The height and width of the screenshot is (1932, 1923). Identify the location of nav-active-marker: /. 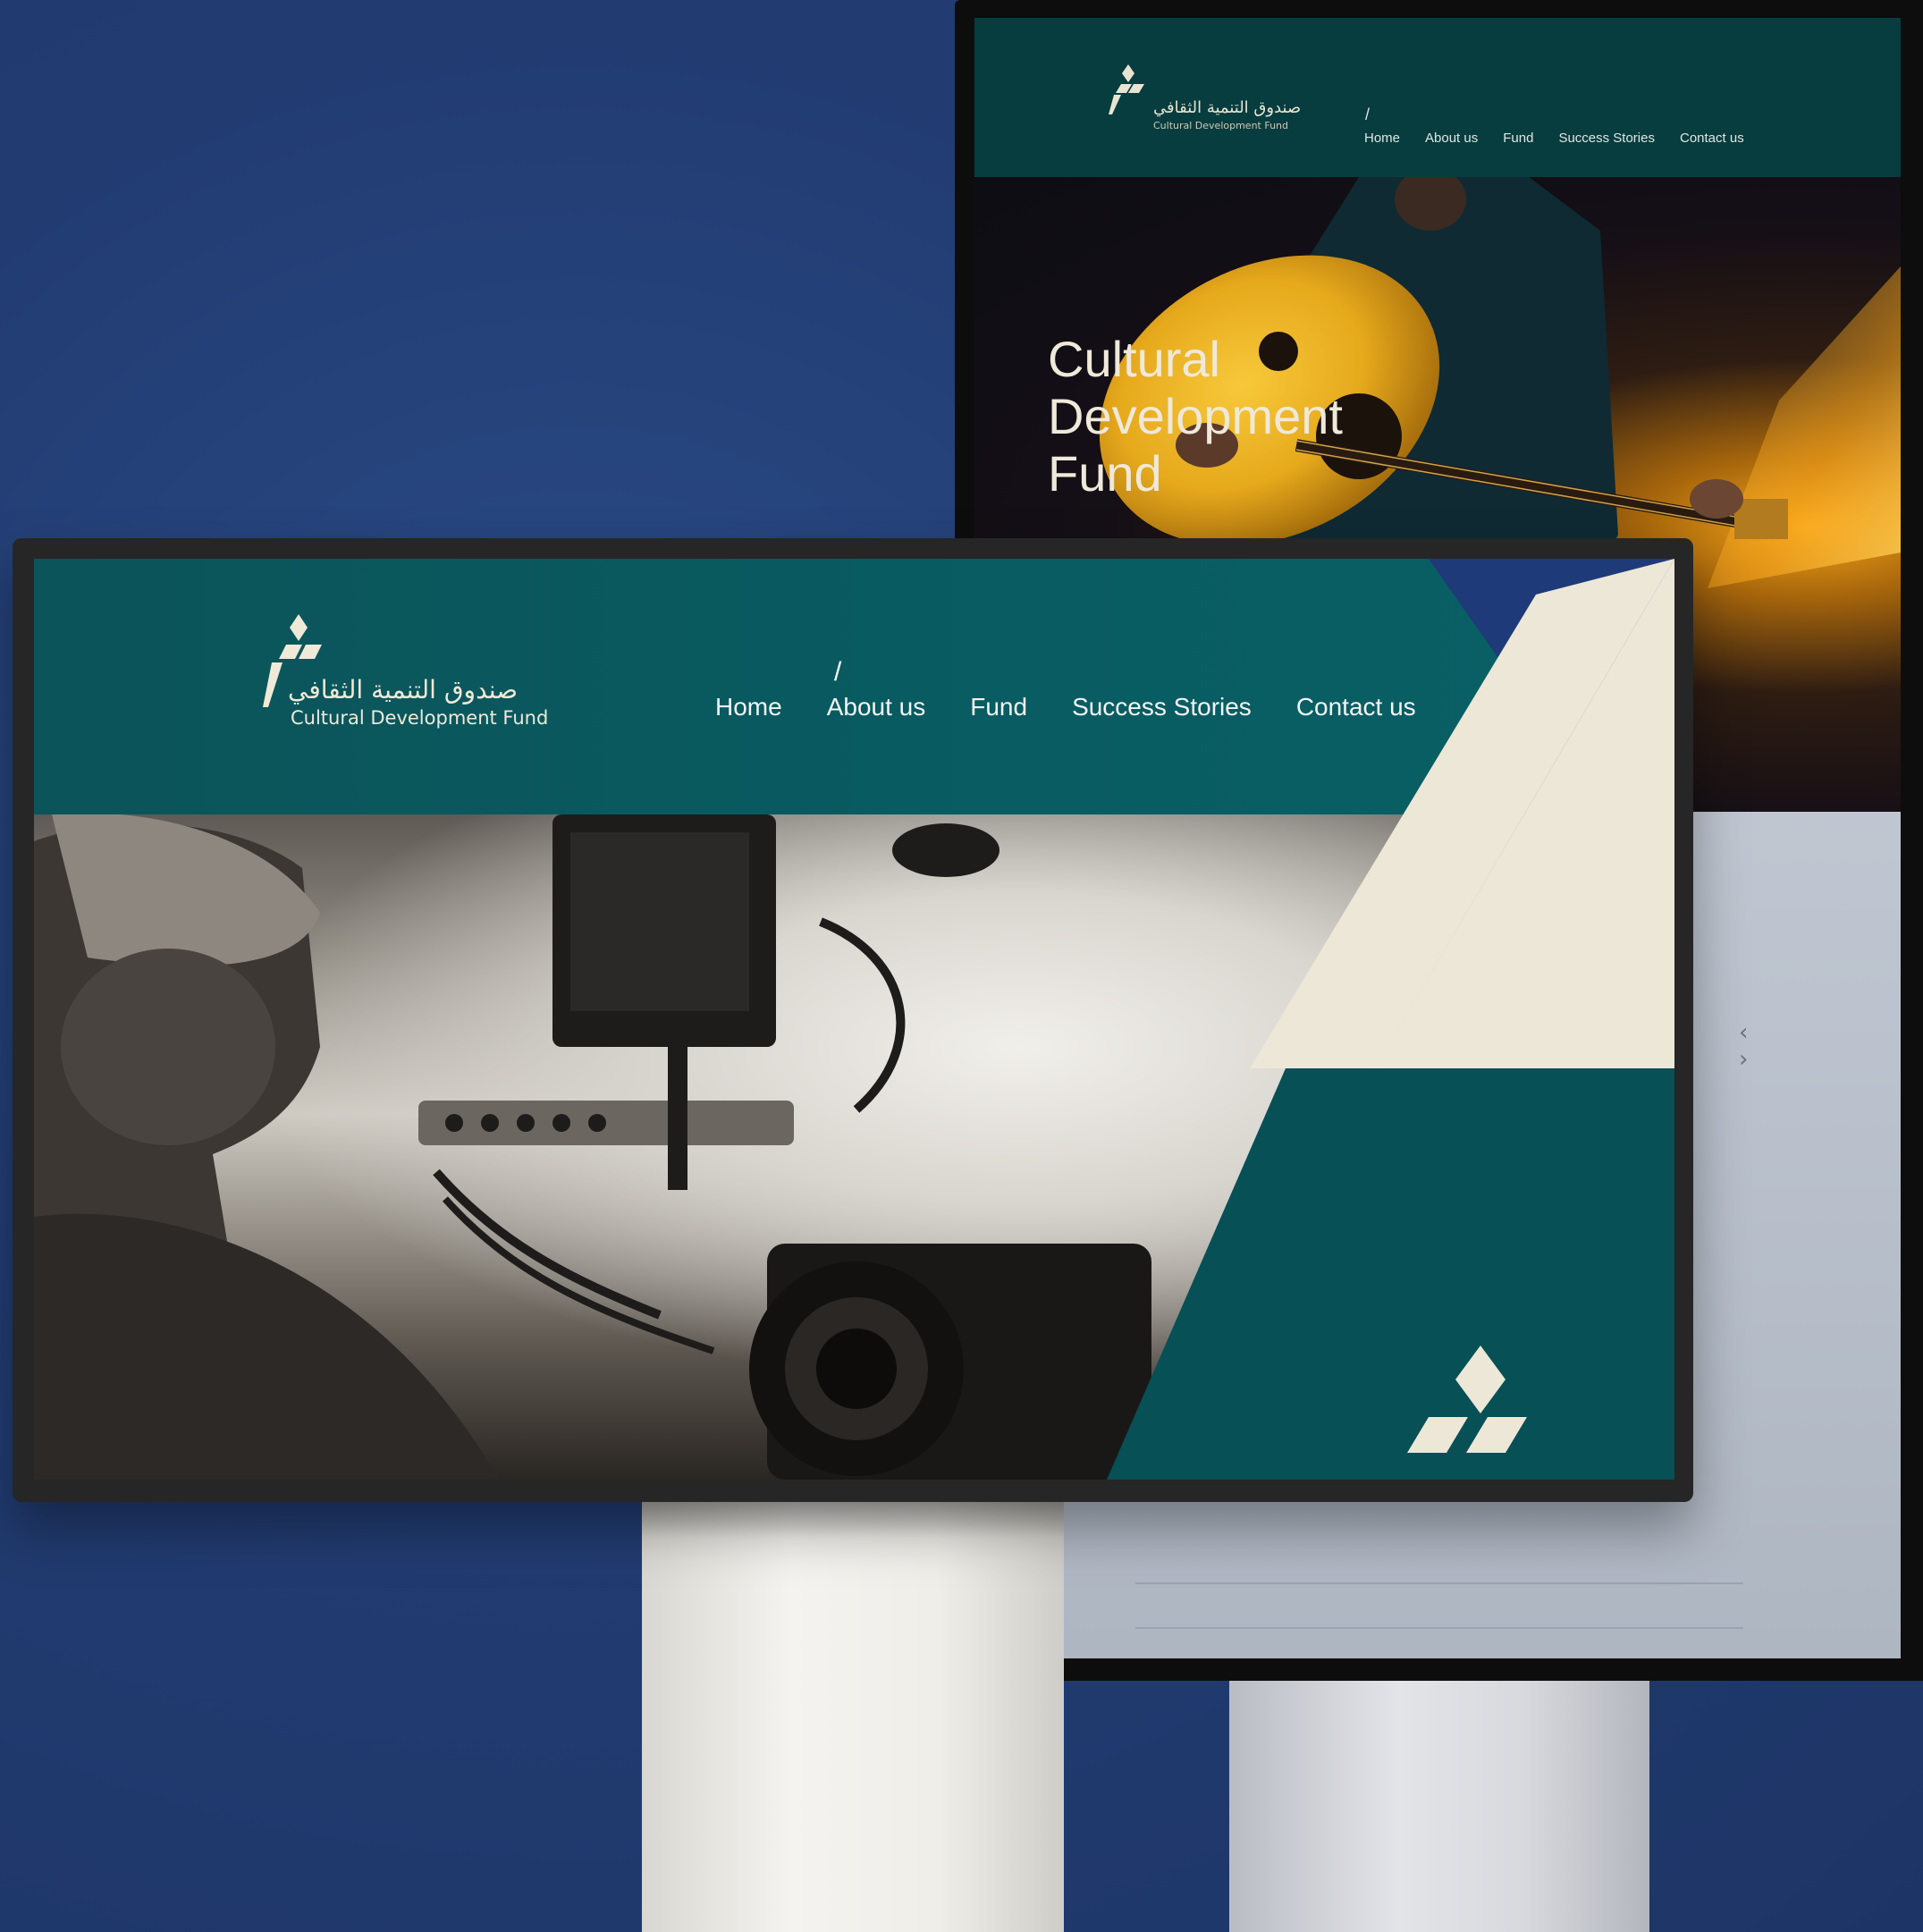
(1368, 114).